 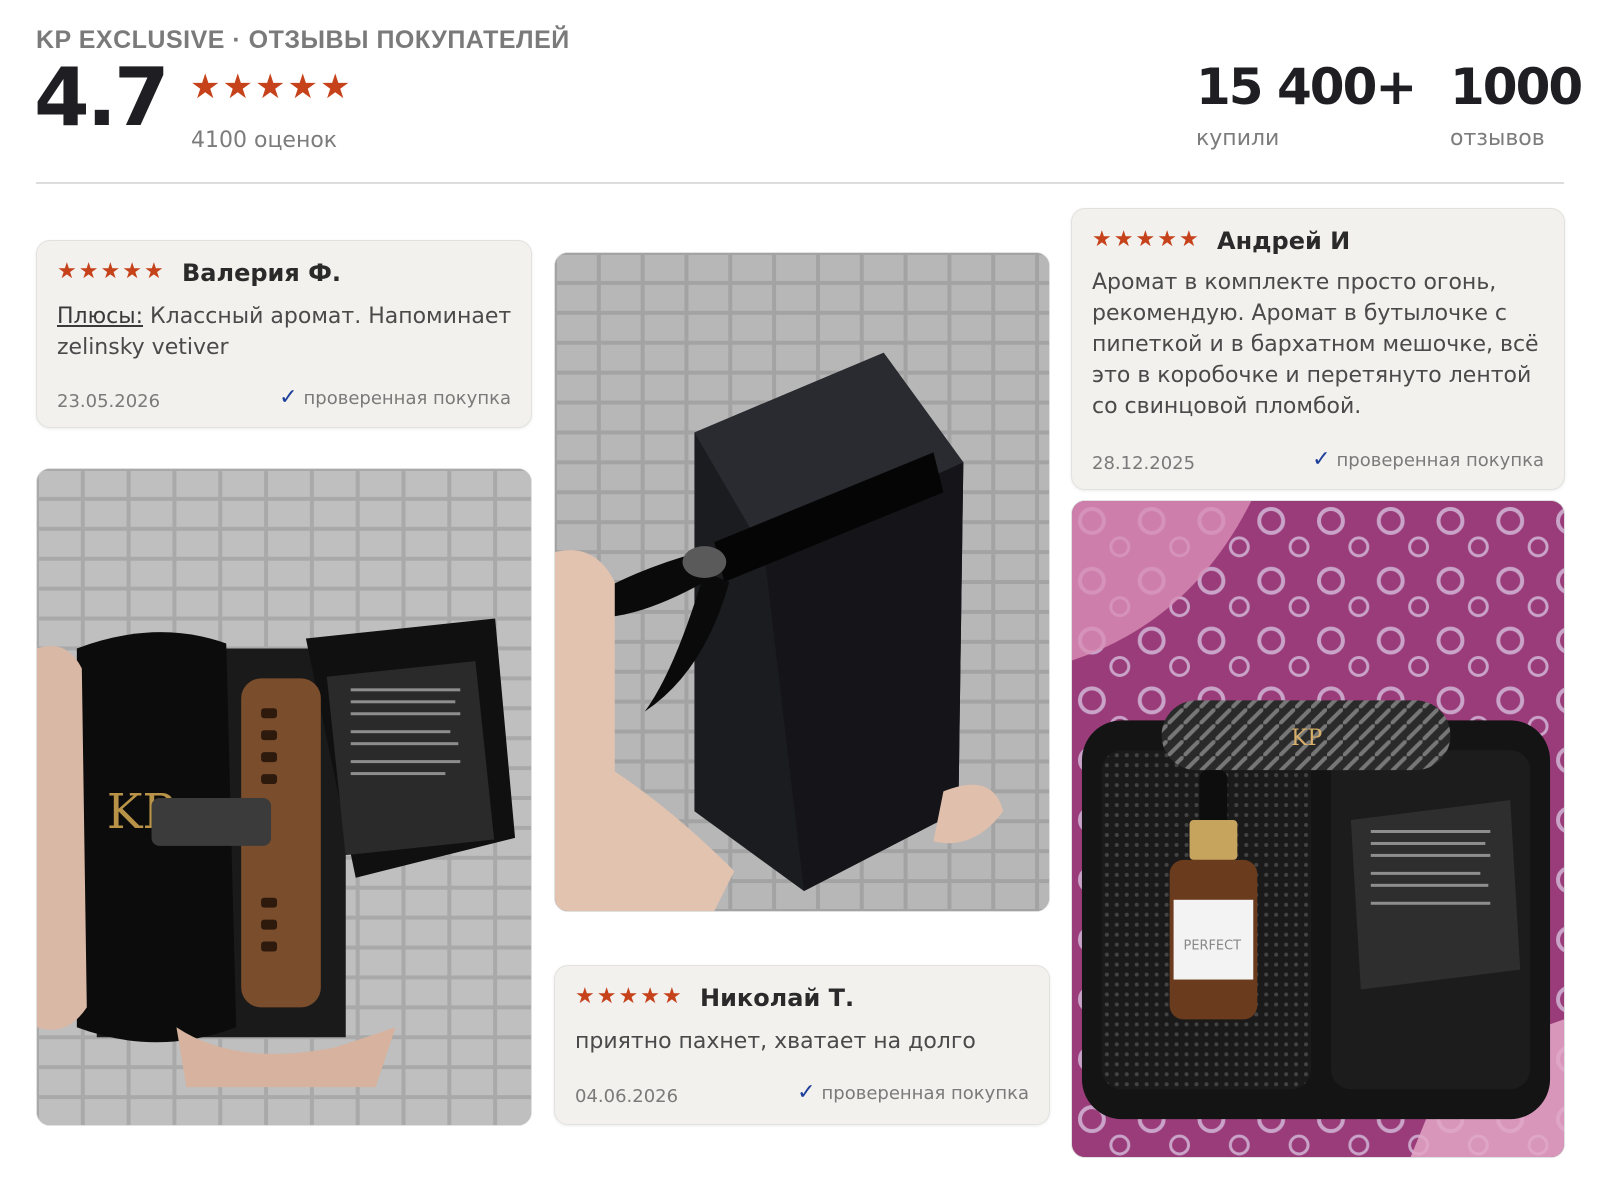 What do you see at coordinates (775, 1041) in the screenshot?
I see `review-text: приятно пахнет, хватает на долго` at bounding box center [775, 1041].